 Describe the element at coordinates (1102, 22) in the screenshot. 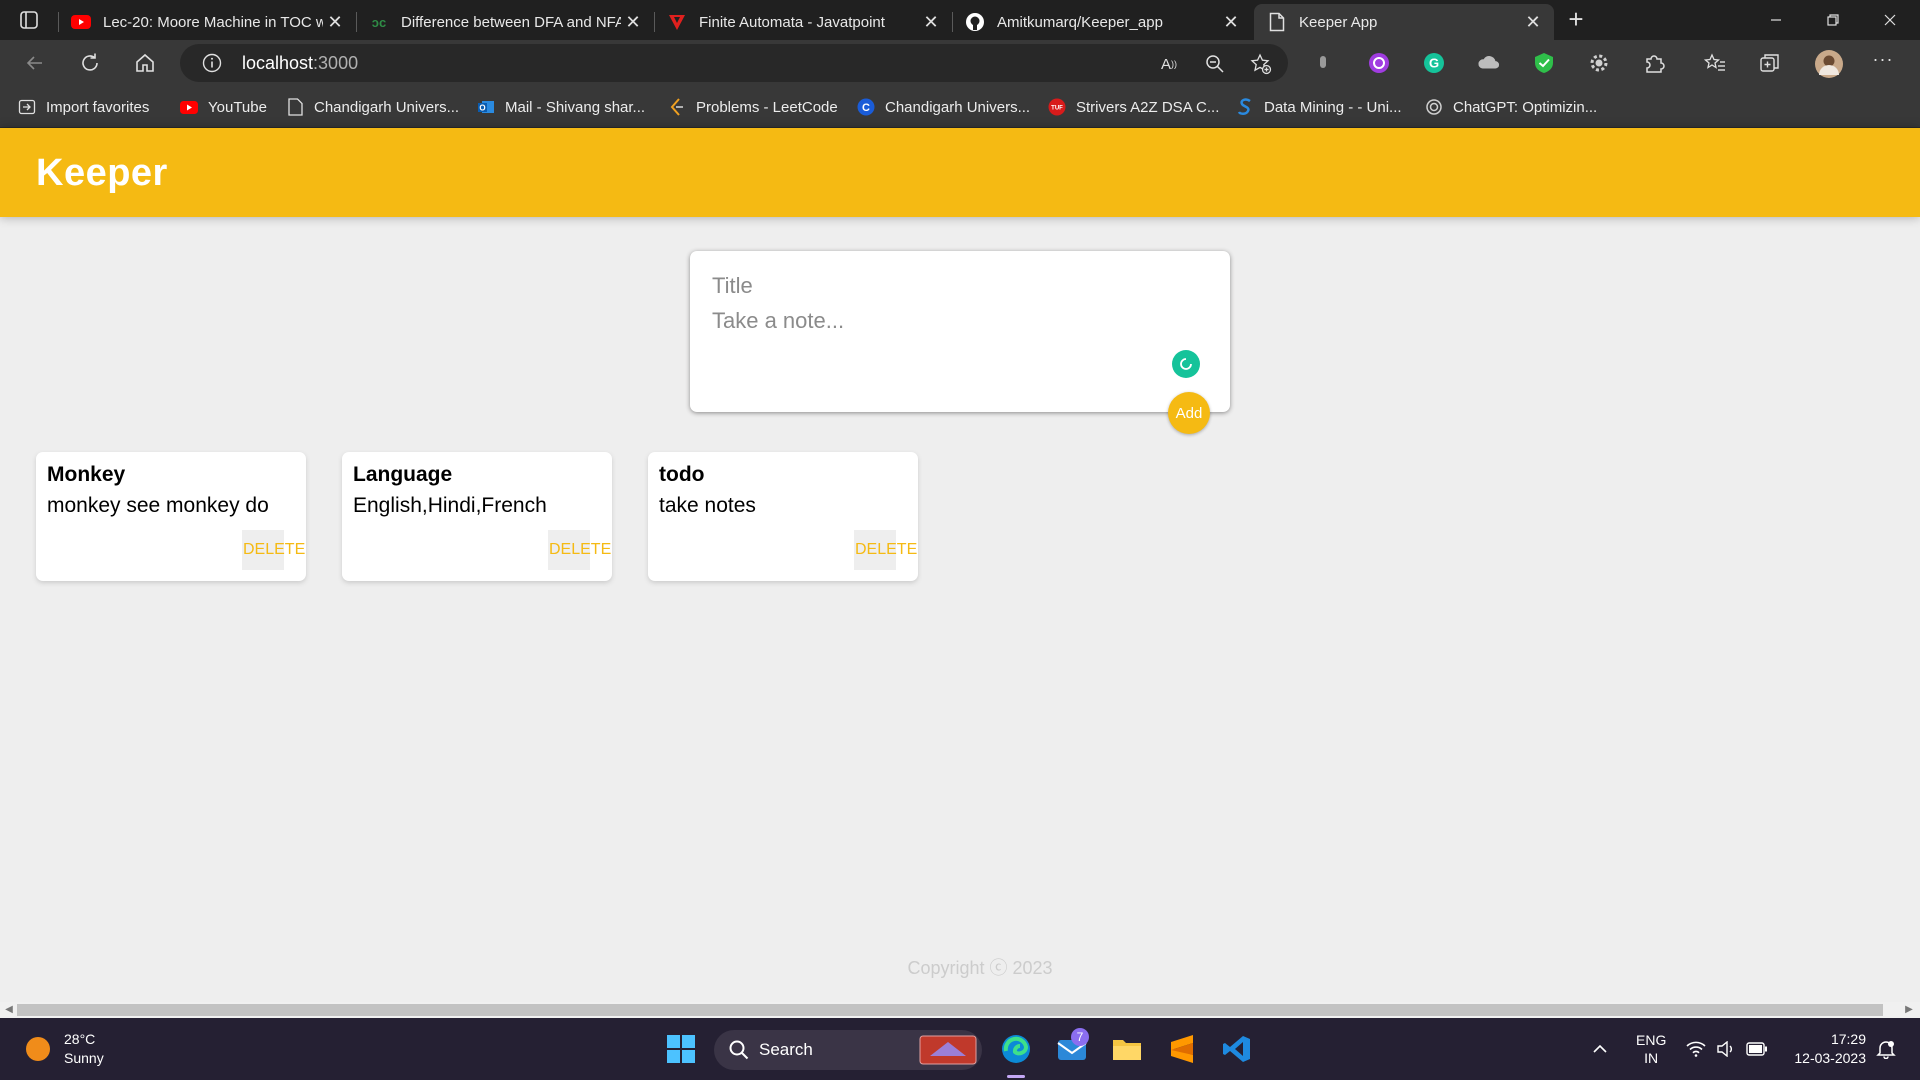

I see `tab-github: Amitkumarq/Keeper_app ✕` at that location.